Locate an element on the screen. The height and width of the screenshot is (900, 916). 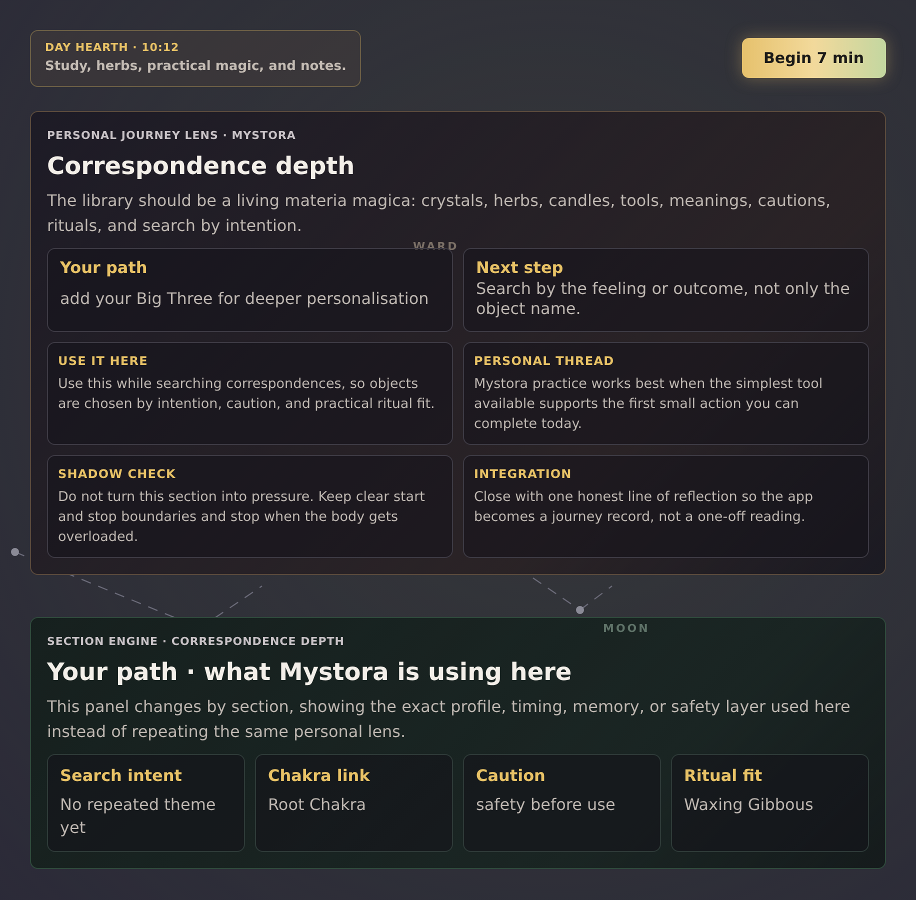
note-text: Close with one honest line of reflection so the app becomes a journey record, not a one-off reading. is located at coordinates (644, 507).